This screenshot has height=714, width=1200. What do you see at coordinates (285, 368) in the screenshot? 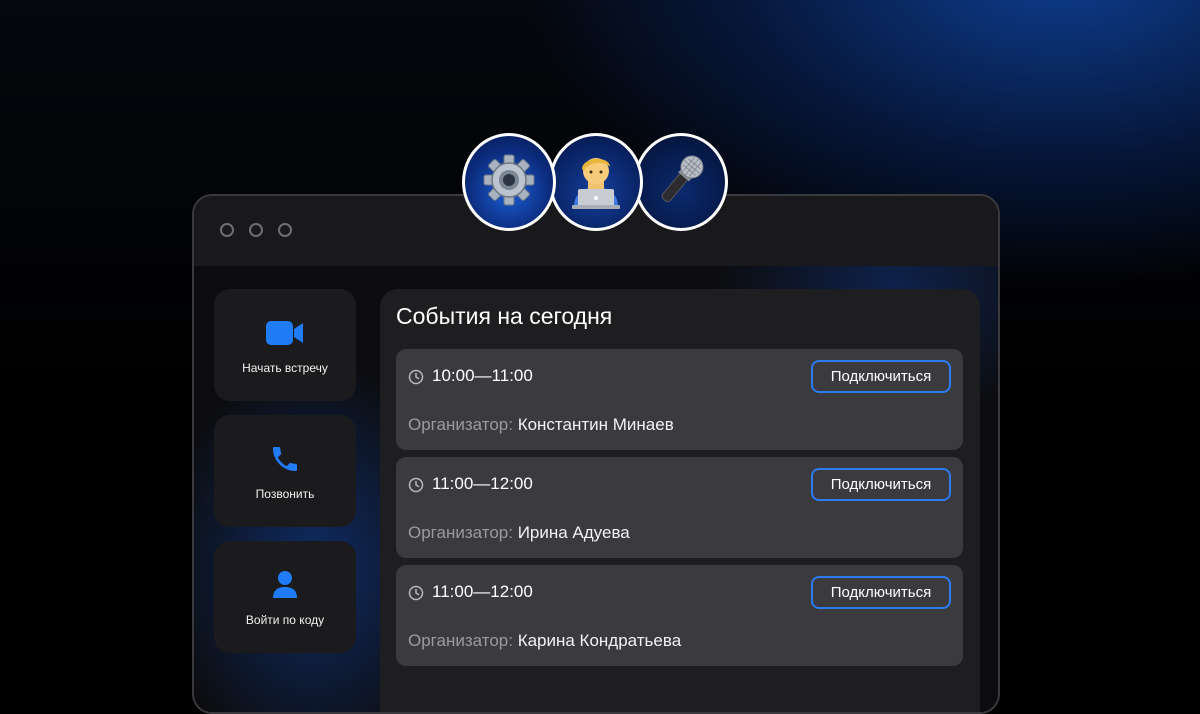
I see `start-meeting-label: Начать встречу` at bounding box center [285, 368].